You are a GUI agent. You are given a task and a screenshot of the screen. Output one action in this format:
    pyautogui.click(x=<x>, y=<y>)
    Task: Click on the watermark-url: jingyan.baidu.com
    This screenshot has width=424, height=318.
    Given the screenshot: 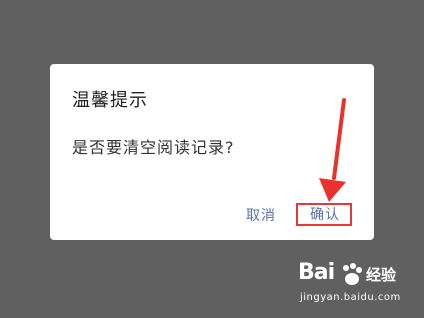 What is the action you would take?
    pyautogui.click(x=350, y=297)
    